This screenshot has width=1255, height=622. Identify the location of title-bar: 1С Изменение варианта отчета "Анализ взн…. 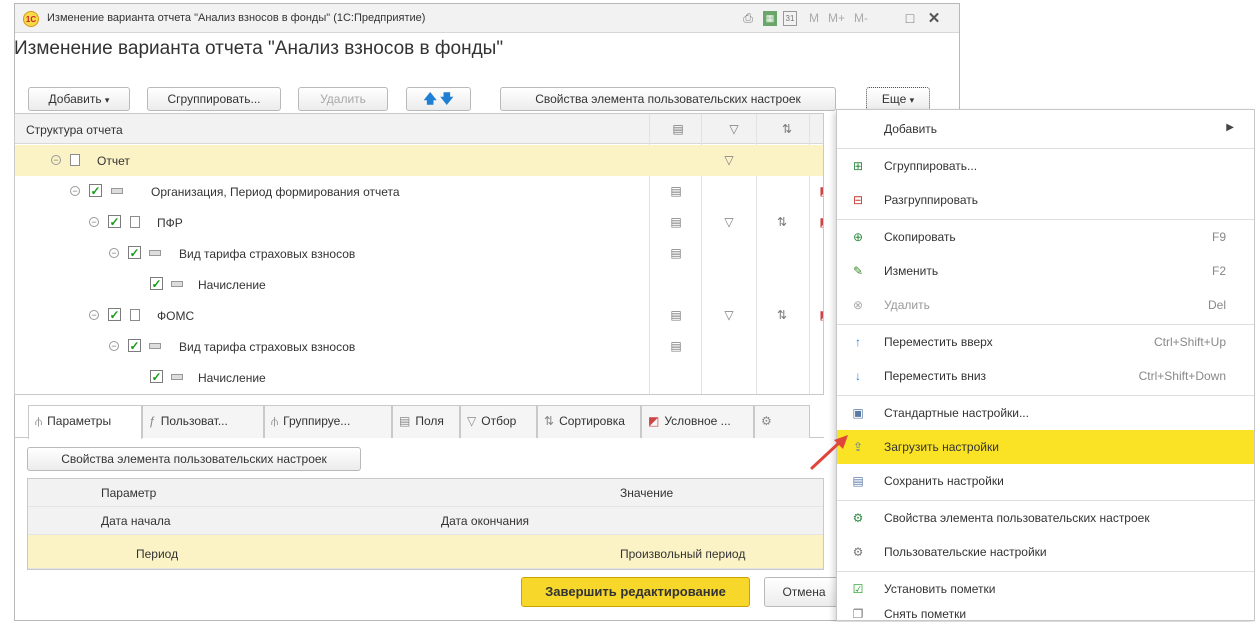
(487, 18).